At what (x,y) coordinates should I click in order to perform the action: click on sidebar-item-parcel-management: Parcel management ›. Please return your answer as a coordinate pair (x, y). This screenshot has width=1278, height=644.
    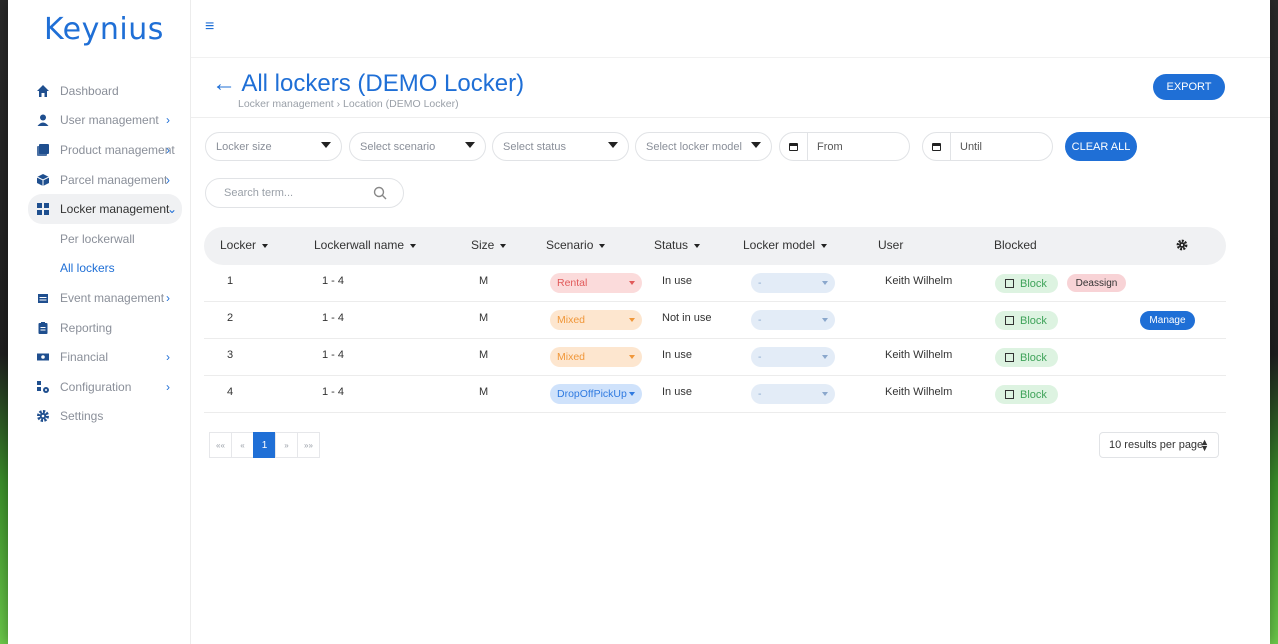
    Looking at the image, I should click on (99, 180).